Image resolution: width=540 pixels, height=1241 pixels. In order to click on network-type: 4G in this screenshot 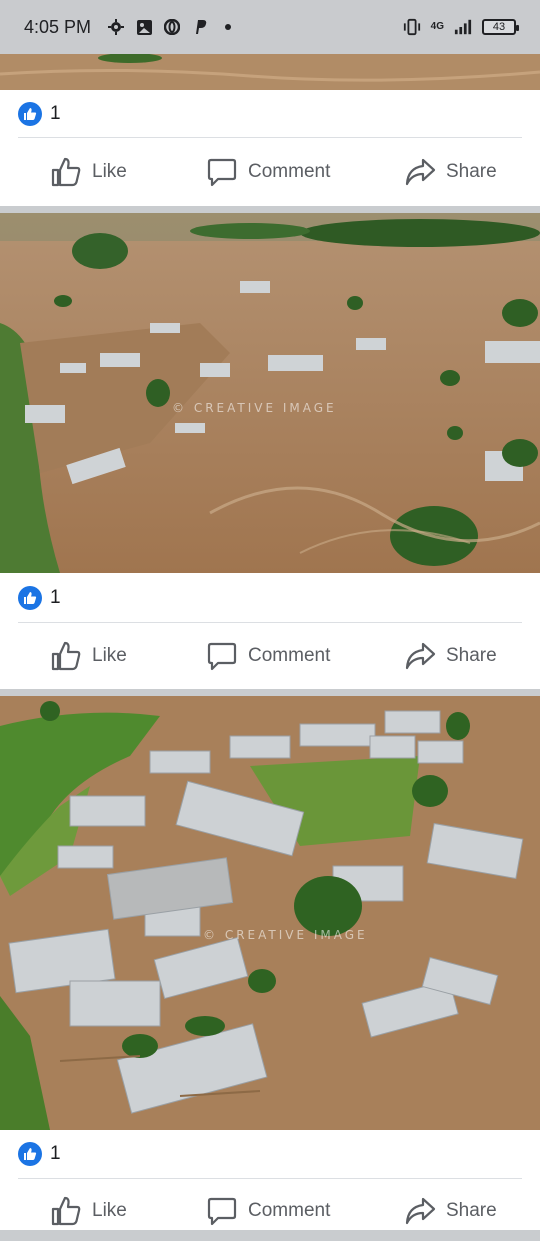, I will do `click(437, 26)`.